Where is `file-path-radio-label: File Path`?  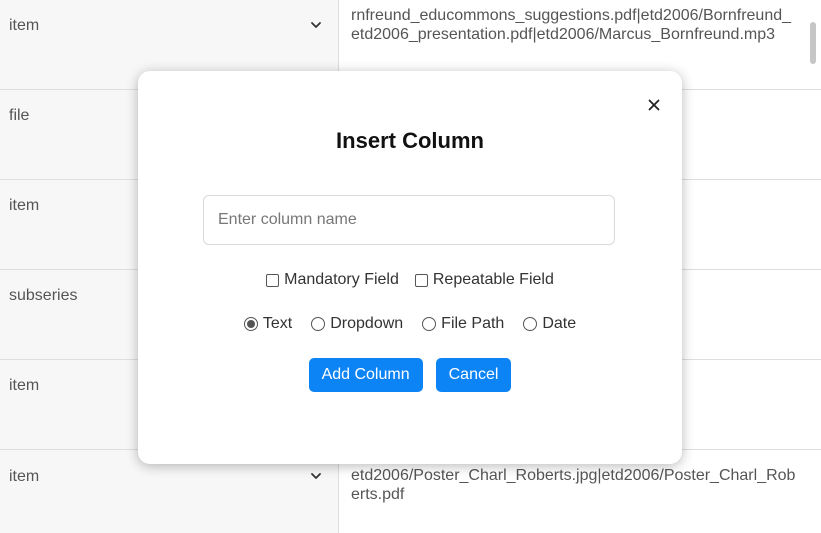
file-path-radio-label: File Path is located at coordinates (473, 323).